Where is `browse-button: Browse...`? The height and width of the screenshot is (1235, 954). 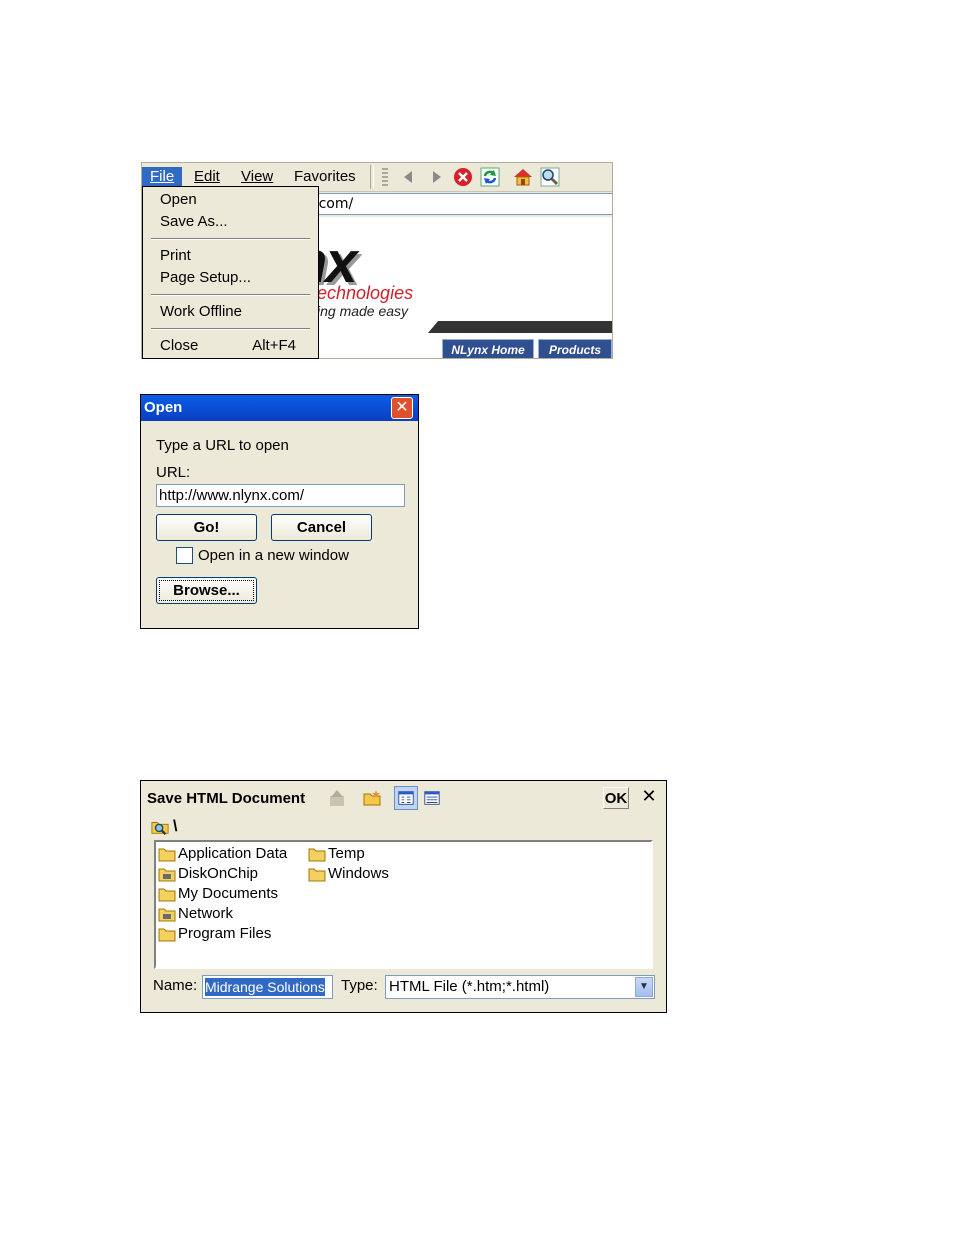
browse-button: Browse... is located at coordinates (206, 590).